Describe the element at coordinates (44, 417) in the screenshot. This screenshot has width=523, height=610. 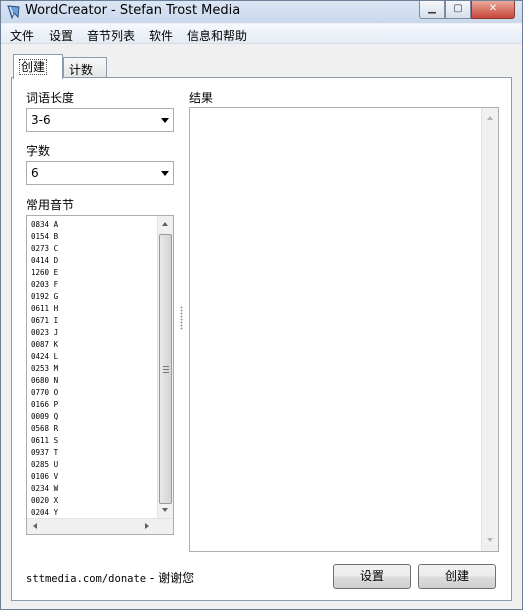
I see `list-item: 0009 Q` at that location.